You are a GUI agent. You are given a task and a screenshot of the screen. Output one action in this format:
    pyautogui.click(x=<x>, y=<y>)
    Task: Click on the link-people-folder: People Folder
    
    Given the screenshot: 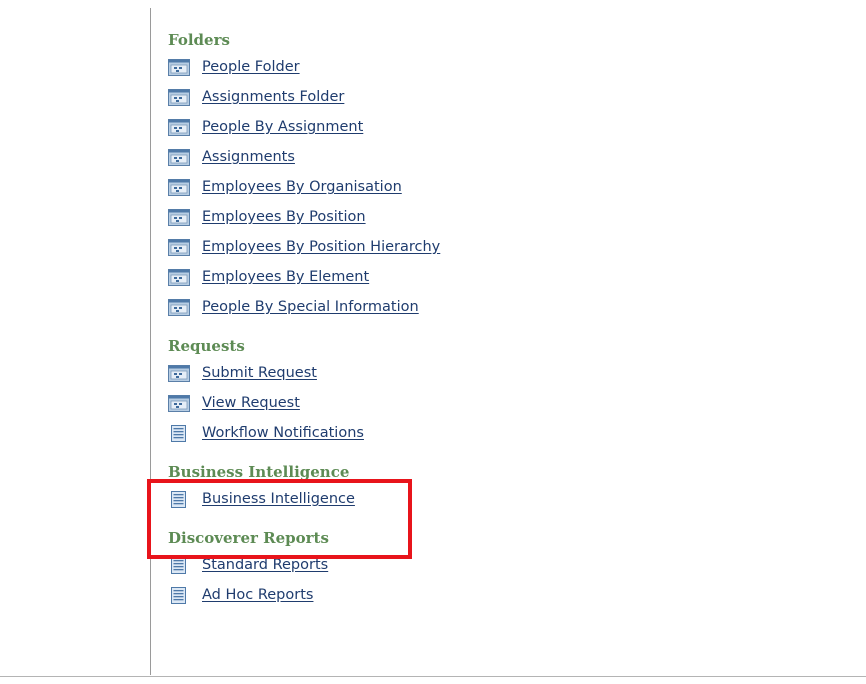 What is the action you would take?
    pyautogui.click(x=251, y=67)
    